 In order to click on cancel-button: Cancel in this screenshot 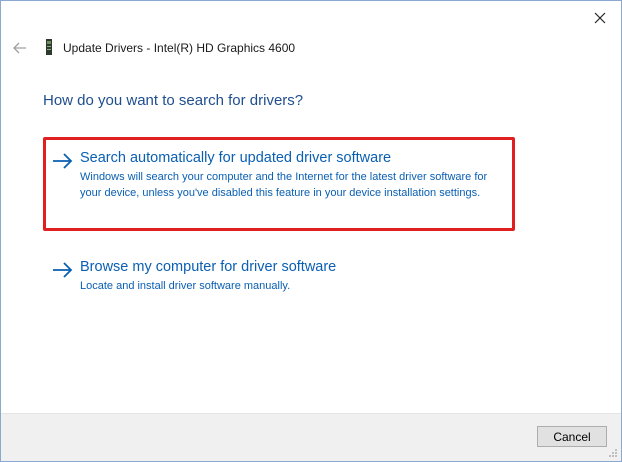, I will do `click(572, 436)`.